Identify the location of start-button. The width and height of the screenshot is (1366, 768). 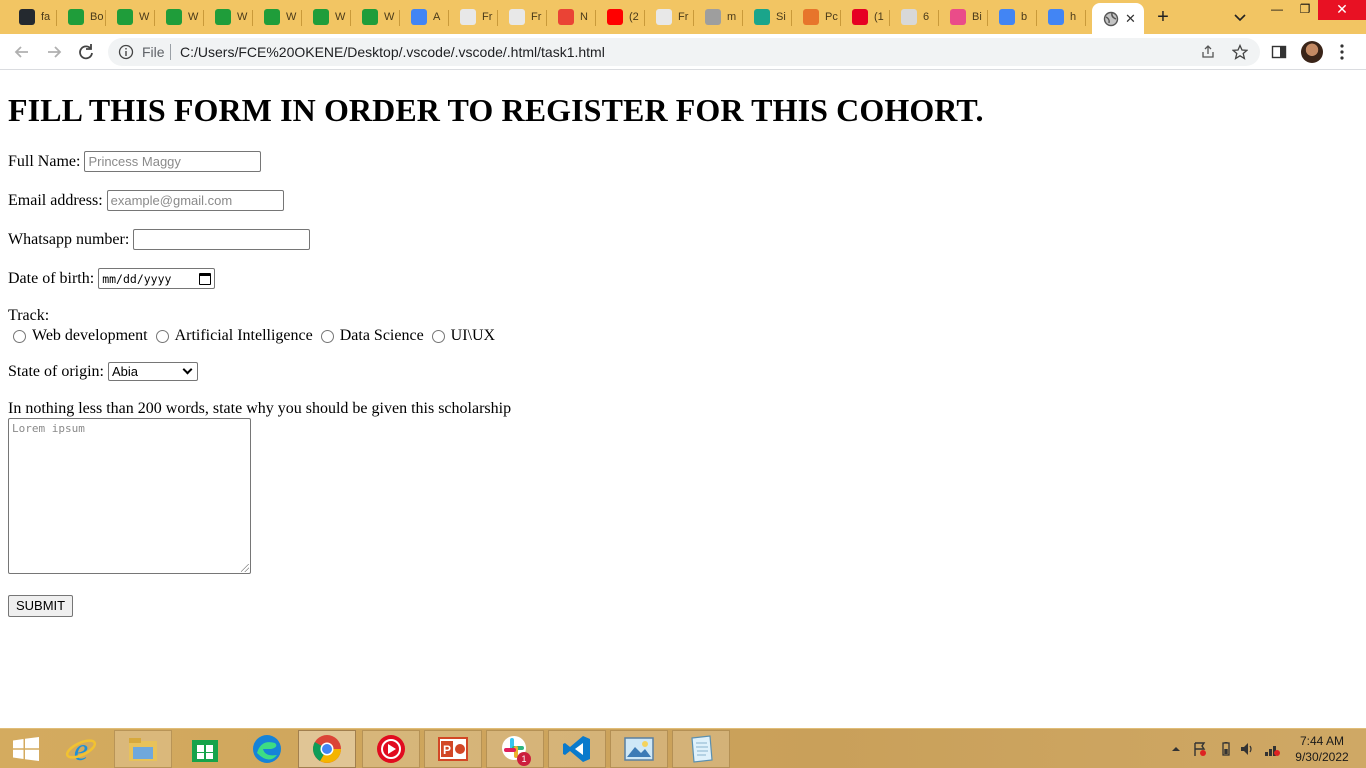
(26, 749).